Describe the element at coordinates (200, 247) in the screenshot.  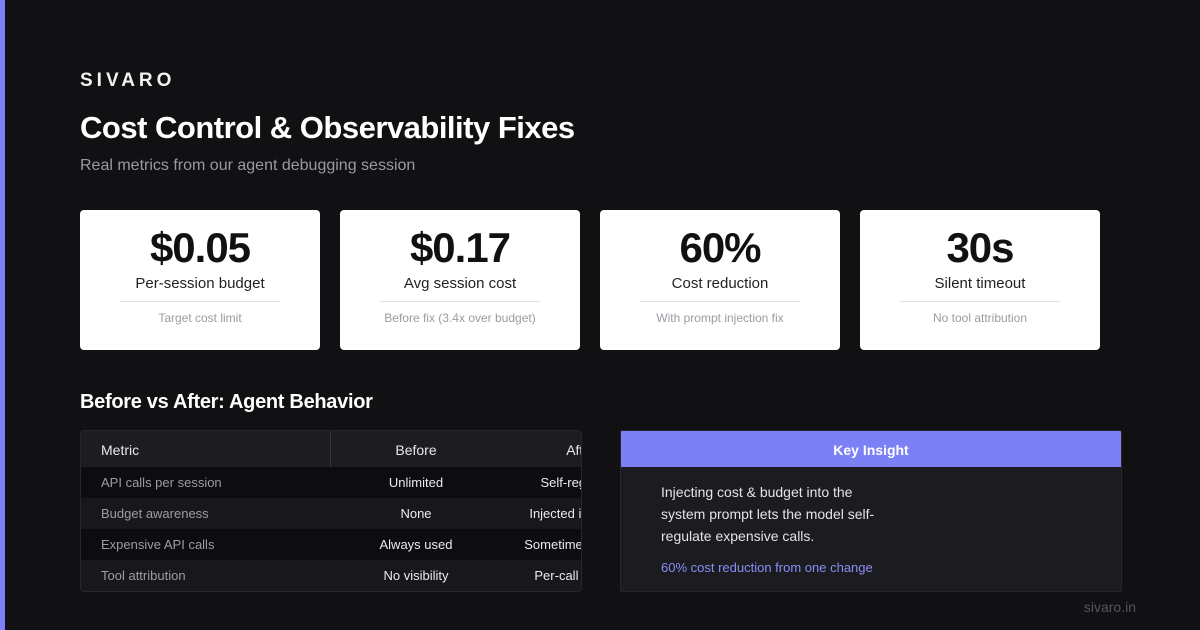
I see `metric-value: $0.05` at that location.